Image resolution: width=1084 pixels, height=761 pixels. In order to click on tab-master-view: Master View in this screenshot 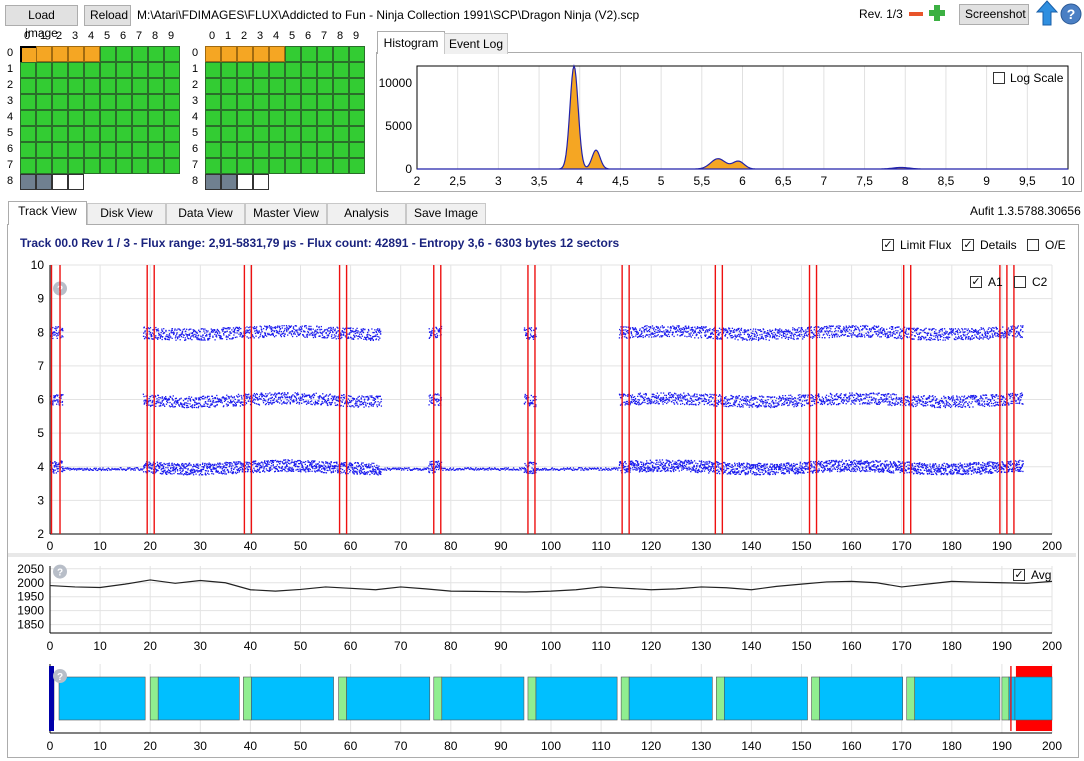, I will do `click(286, 213)`.